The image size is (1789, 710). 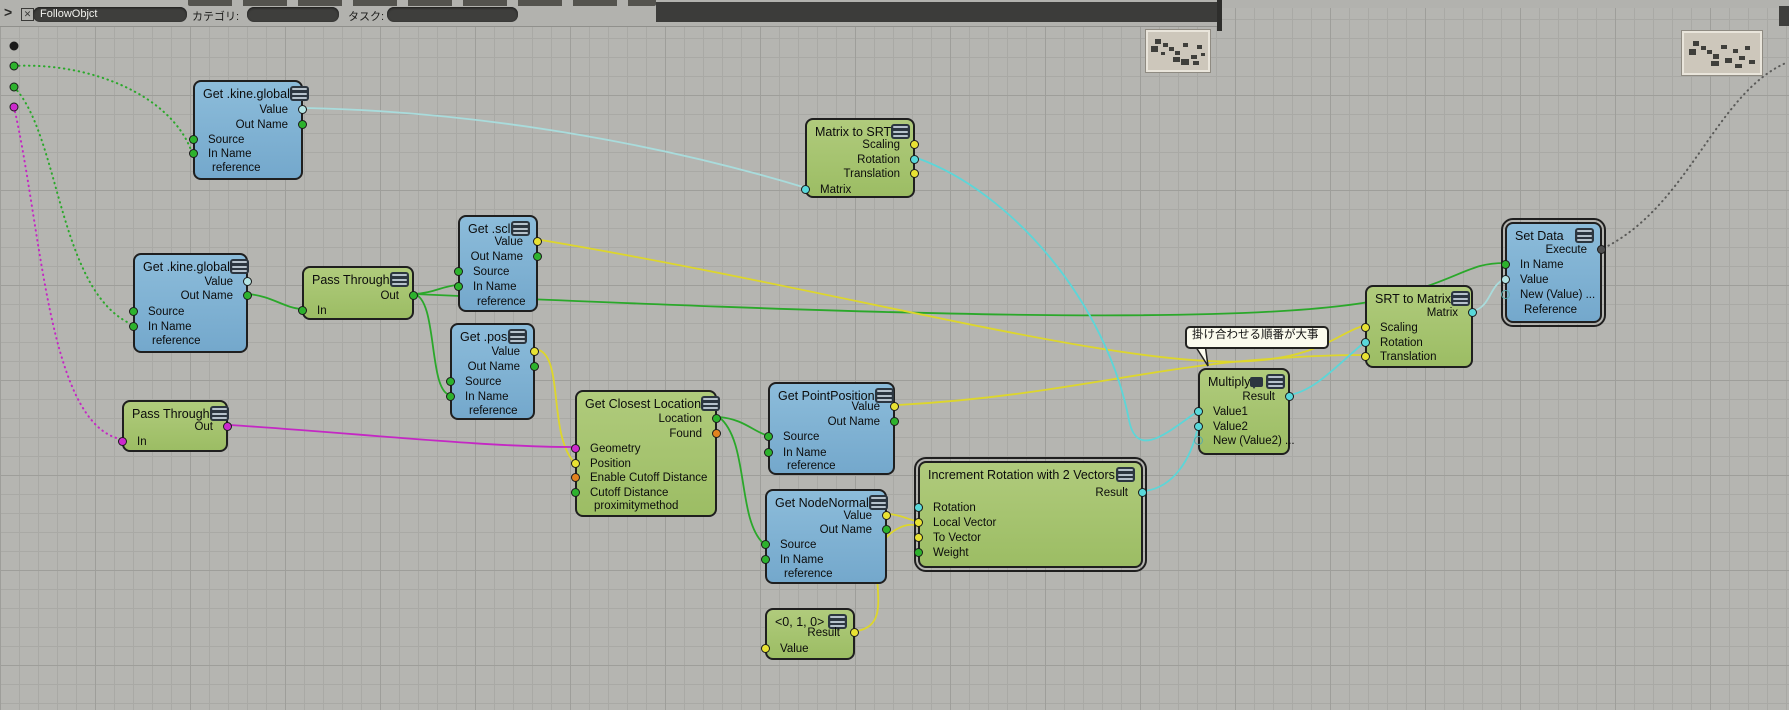 I want to click on port-dot-rotation, so click(x=918, y=507).